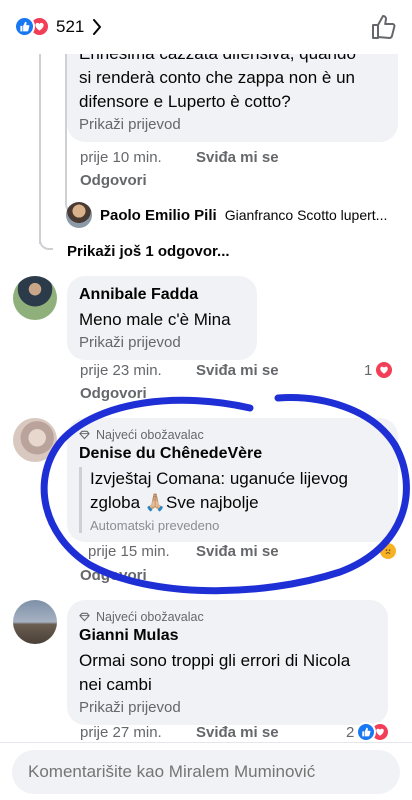 The image size is (412, 800). What do you see at coordinates (97, 27) in the screenshot?
I see `chevron-right-icon` at bounding box center [97, 27].